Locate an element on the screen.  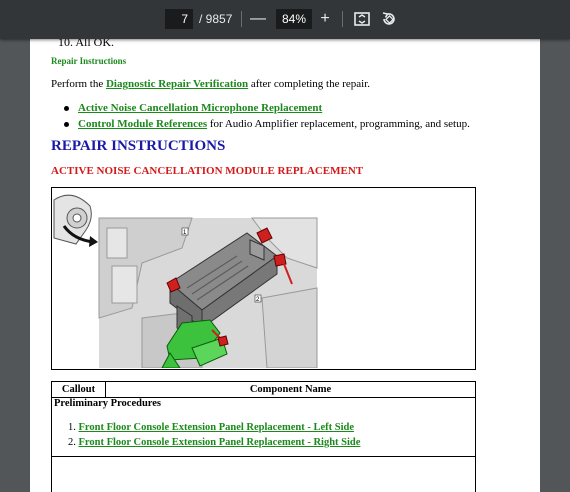
zoom-in-button: + is located at coordinates (325, 19).